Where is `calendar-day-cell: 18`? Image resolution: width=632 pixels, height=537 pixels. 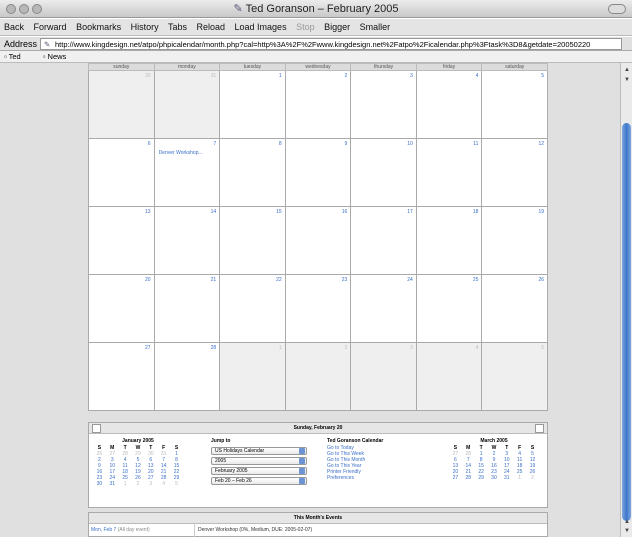
calendar-day-cell: 18 is located at coordinates (449, 240).